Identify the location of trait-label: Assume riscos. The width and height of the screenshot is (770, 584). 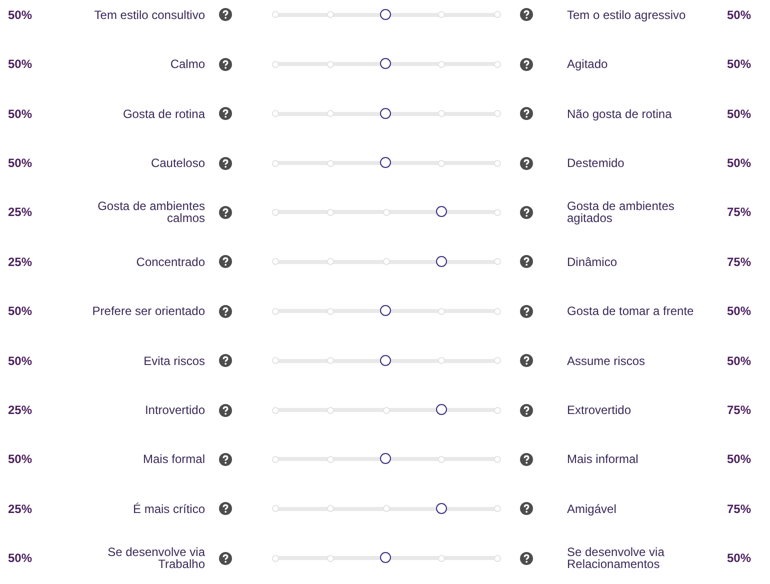
(606, 360).